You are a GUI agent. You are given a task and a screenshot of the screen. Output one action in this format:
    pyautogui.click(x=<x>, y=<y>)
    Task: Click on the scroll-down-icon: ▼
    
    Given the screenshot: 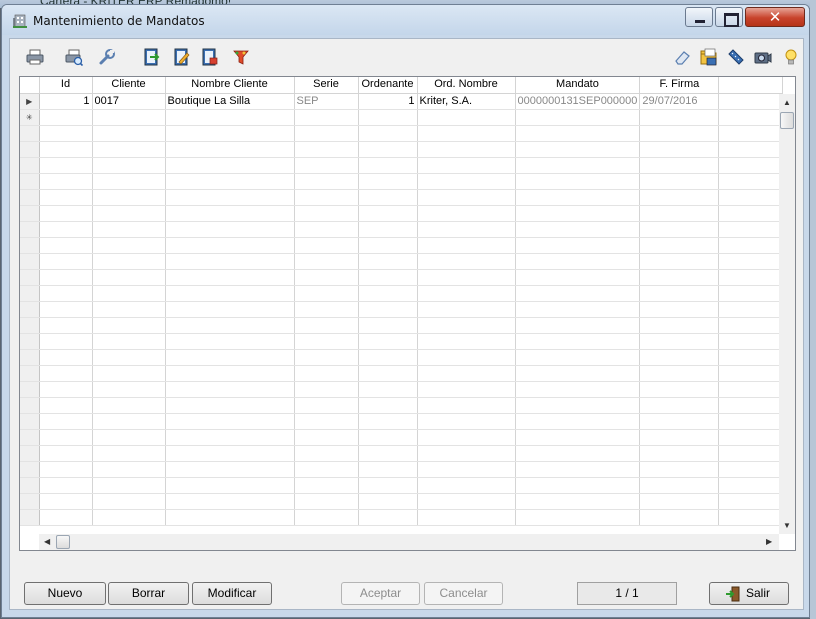 What is the action you would take?
    pyautogui.click(x=787, y=525)
    